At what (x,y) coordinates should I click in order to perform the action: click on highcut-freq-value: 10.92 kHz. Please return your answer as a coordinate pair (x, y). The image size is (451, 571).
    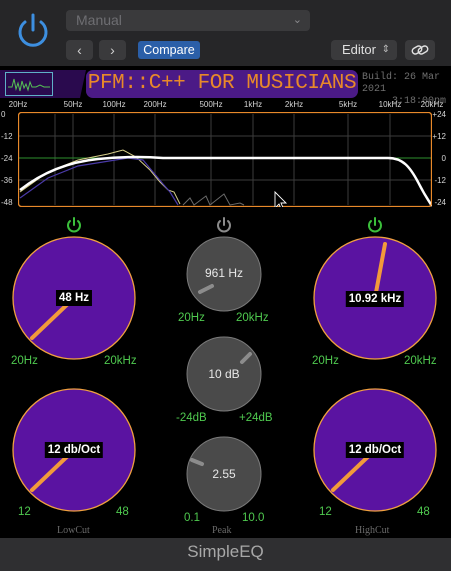
    Looking at the image, I should click on (375, 299).